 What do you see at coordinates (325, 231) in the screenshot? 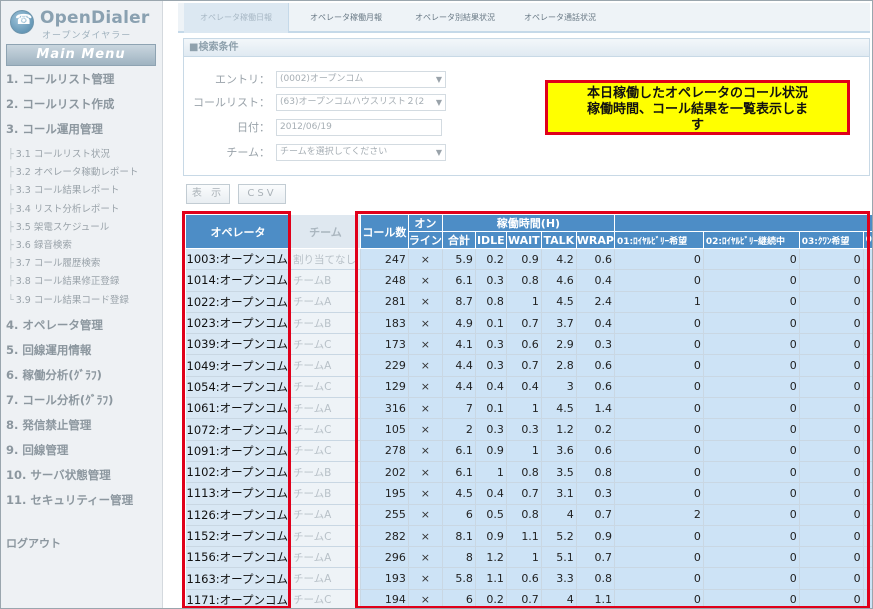
I see `header-team: チーム` at bounding box center [325, 231].